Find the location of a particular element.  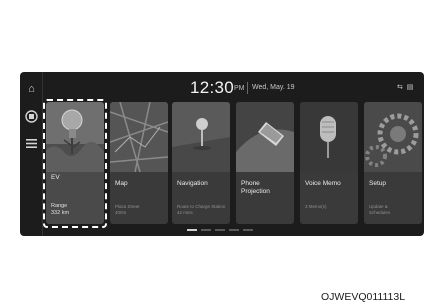

widget-icon is located at coordinates (31, 116).